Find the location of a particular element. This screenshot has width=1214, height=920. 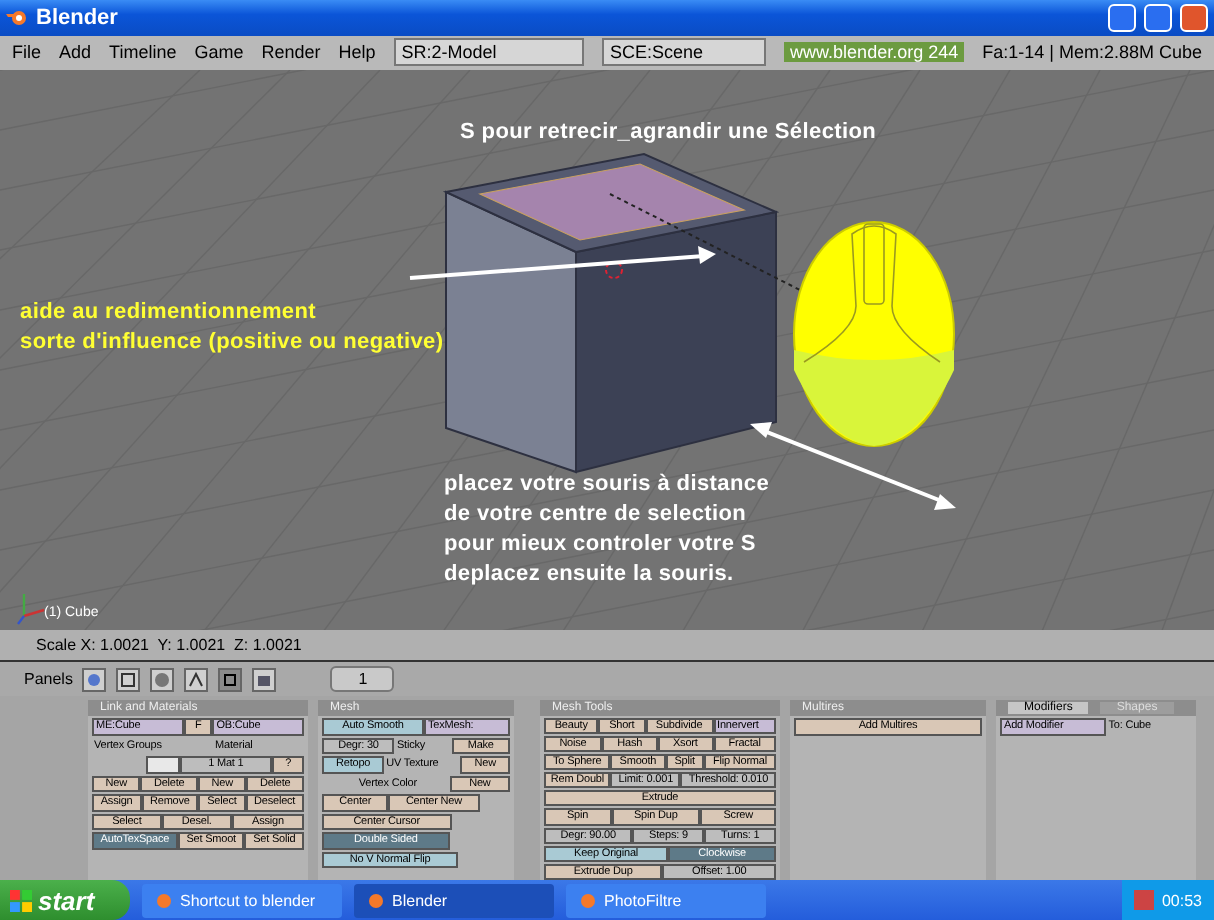

status-text: Scale X: 1.0021 Y: 1.0021 Z: 1.0021 is located at coordinates (607, 645).